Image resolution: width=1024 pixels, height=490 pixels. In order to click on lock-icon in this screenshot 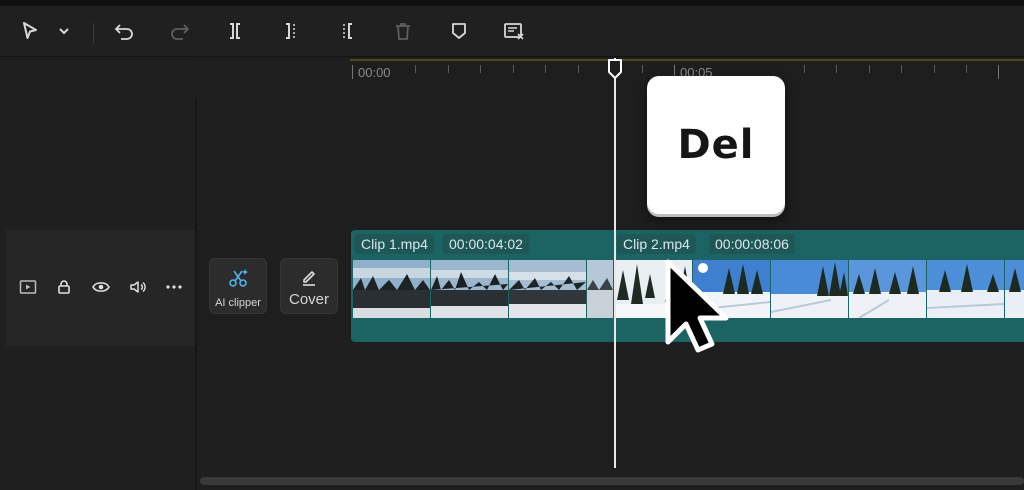, I will do `click(64, 287)`.